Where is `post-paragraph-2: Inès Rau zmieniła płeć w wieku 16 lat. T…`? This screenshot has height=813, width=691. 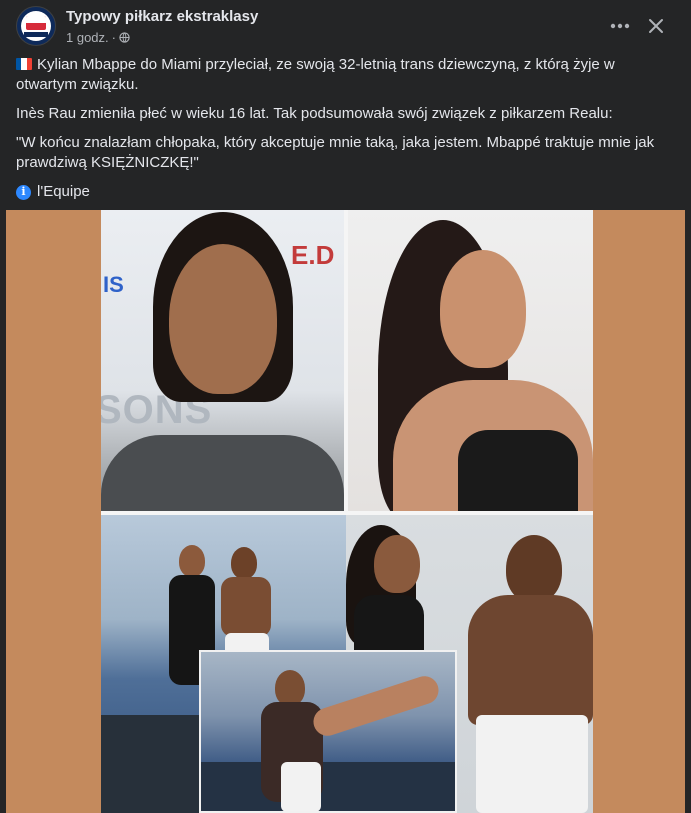 post-paragraph-2: Inès Rau zmieniła płeć w wieku 16 lat. T… is located at coordinates (314, 113).